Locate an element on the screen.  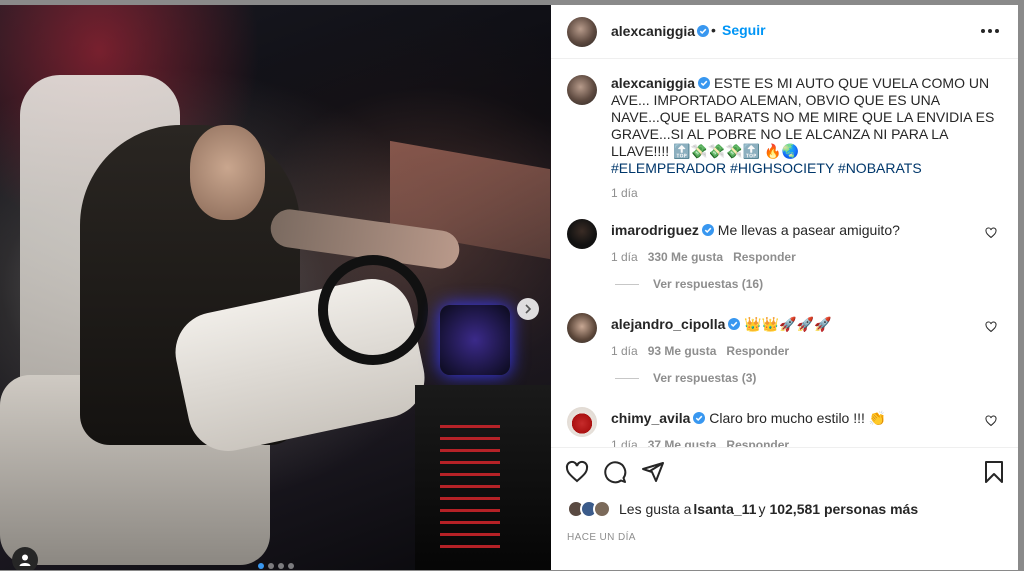
share-icon is located at coordinates (653, 472).